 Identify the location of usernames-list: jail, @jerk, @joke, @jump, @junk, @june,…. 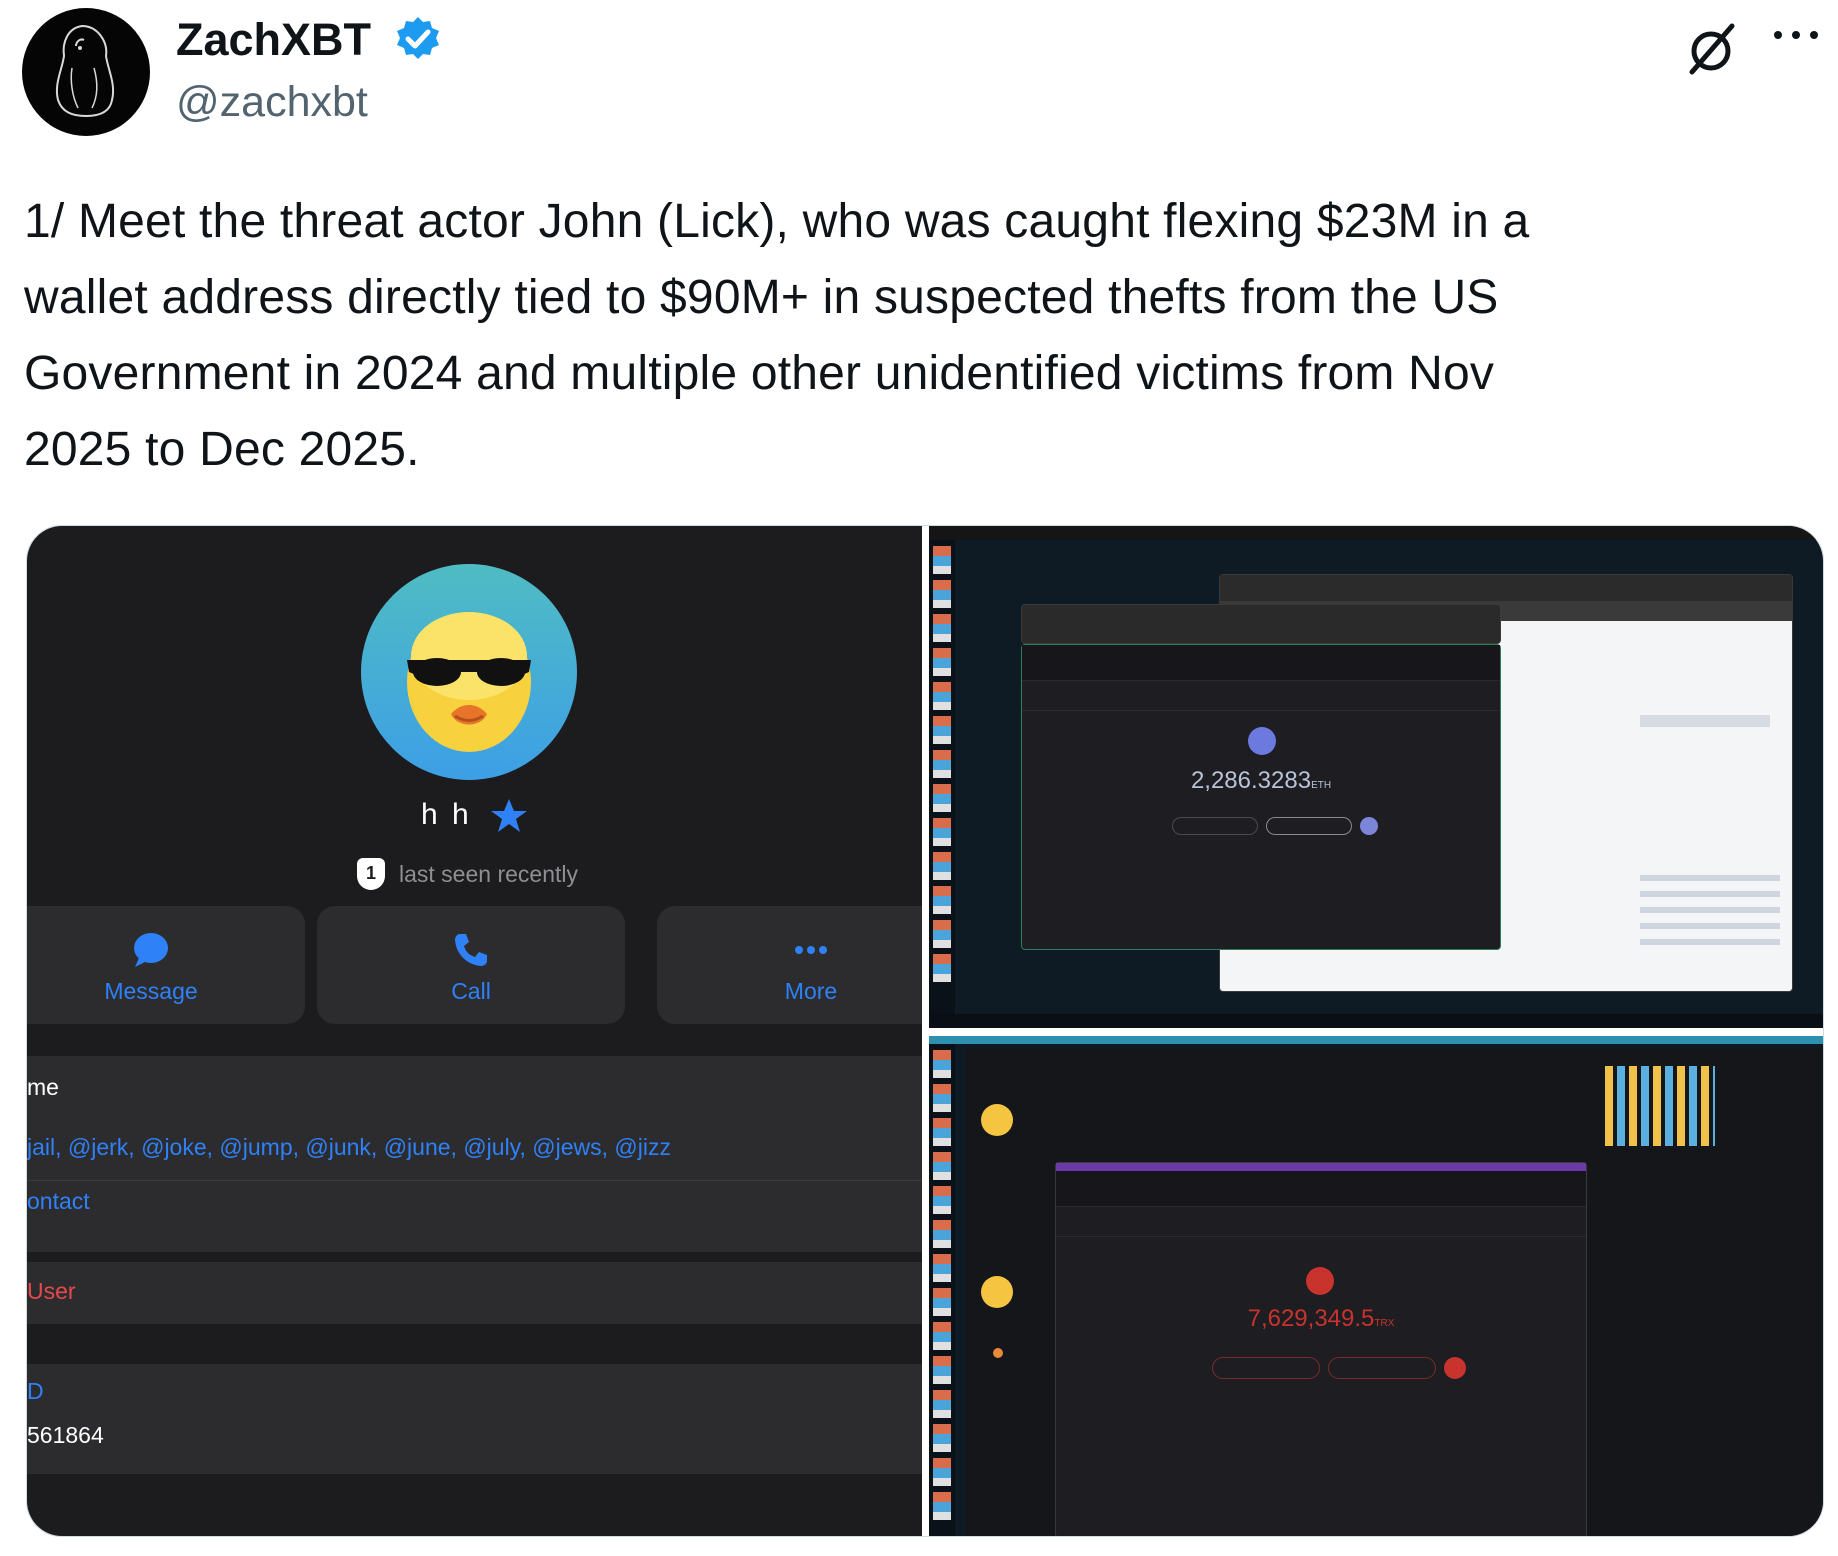
(349, 1147).